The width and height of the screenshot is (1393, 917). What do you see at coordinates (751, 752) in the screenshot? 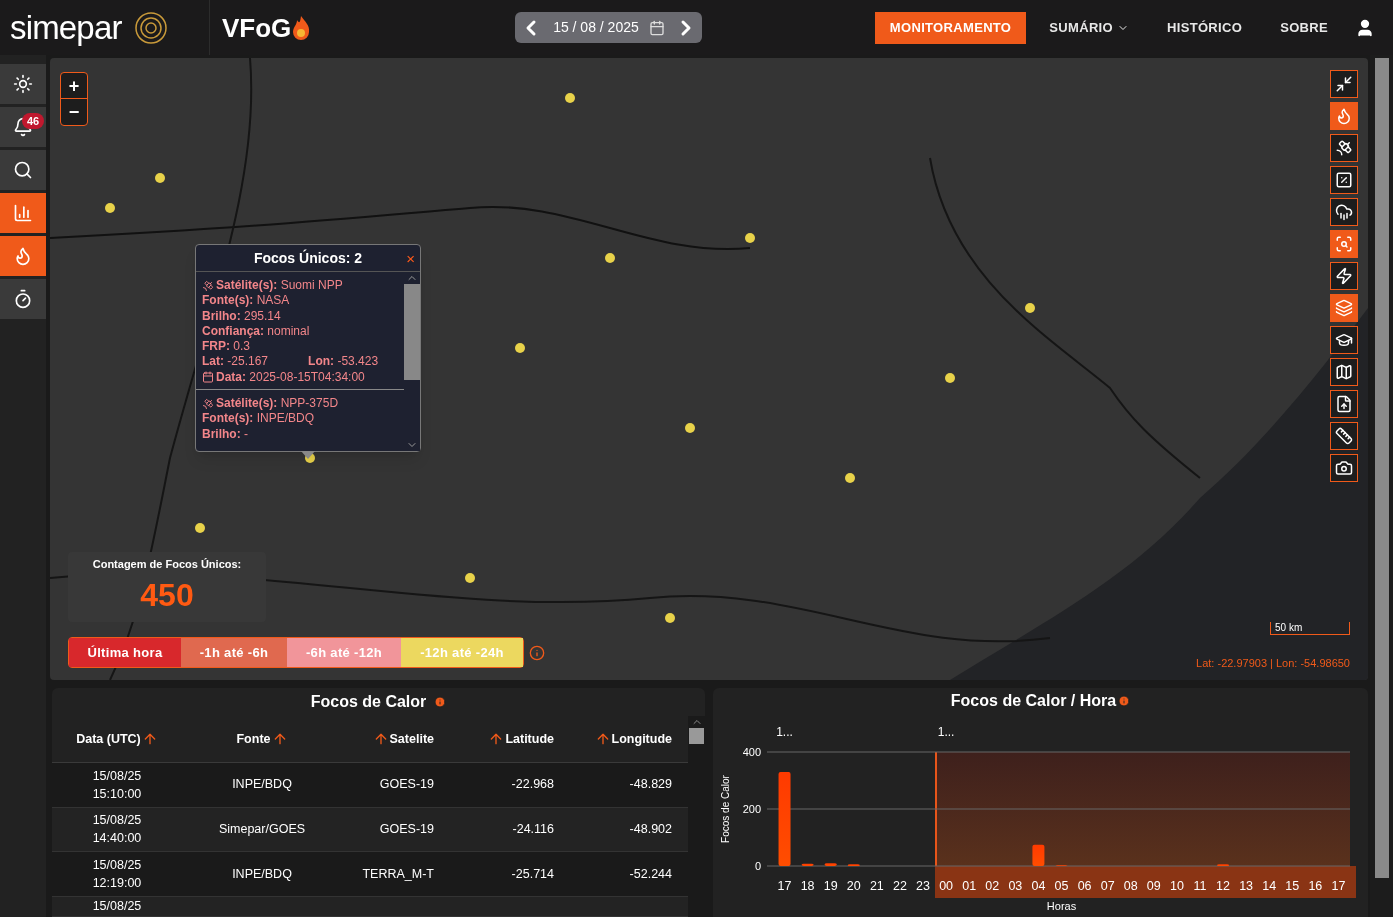
I see `y-tick-label: 400` at bounding box center [751, 752].